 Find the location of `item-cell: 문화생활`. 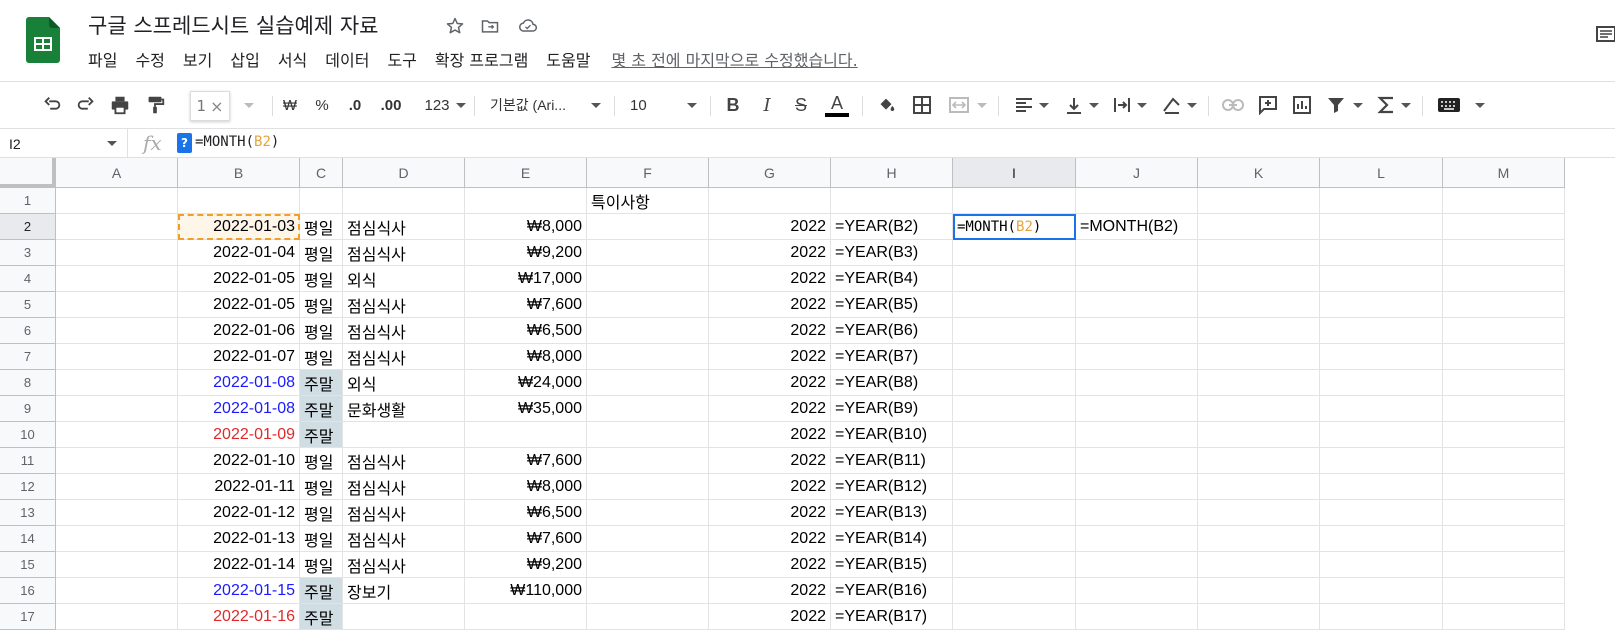

item-cell: 문화생활 is located at coordinates (404, 409).